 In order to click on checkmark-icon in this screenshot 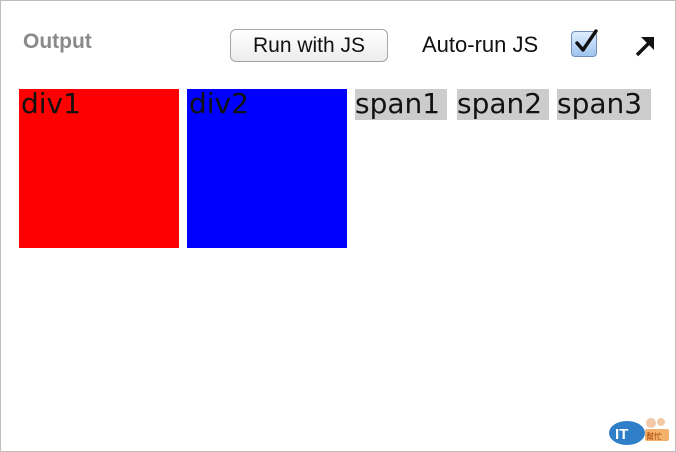, I will do `click(586, 40)`.